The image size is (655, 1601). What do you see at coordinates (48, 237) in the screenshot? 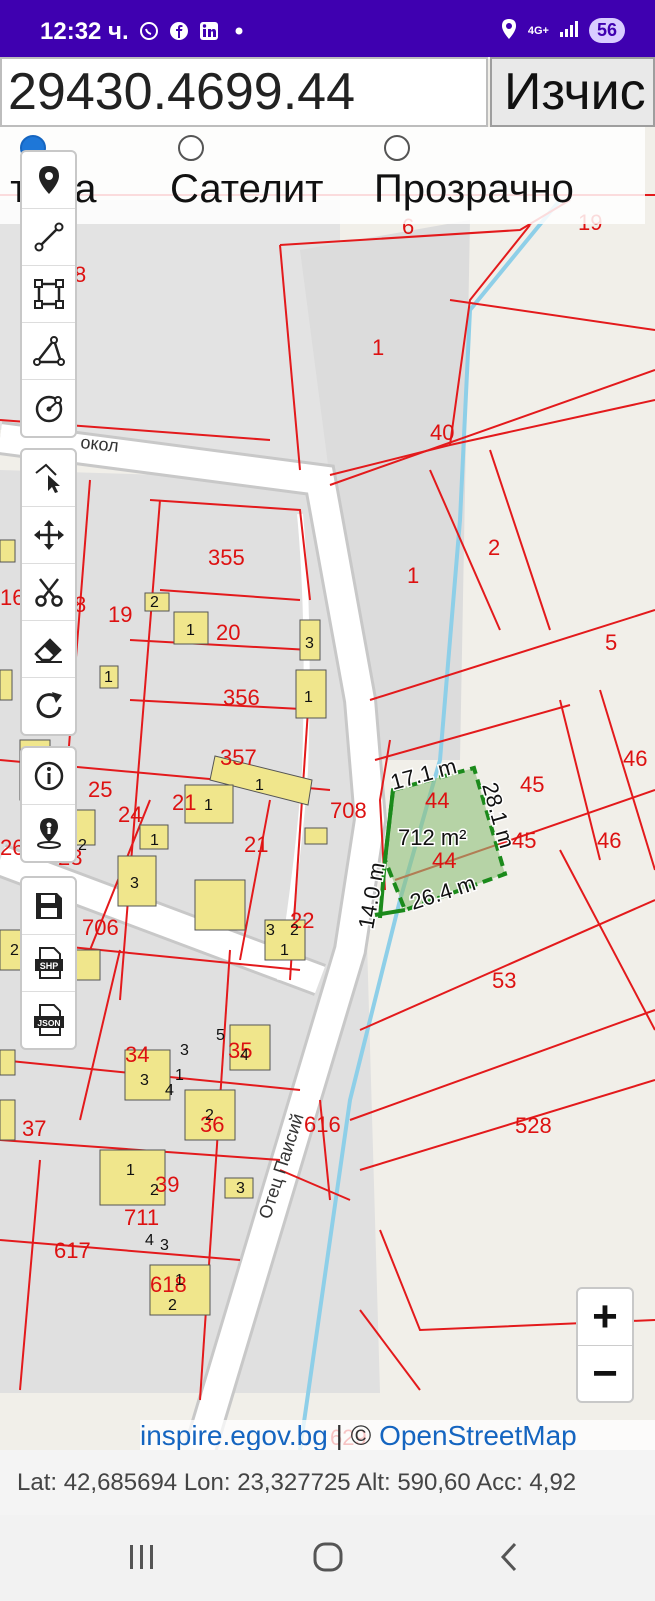
I see `line-tool` at bounding box center [48, 237].